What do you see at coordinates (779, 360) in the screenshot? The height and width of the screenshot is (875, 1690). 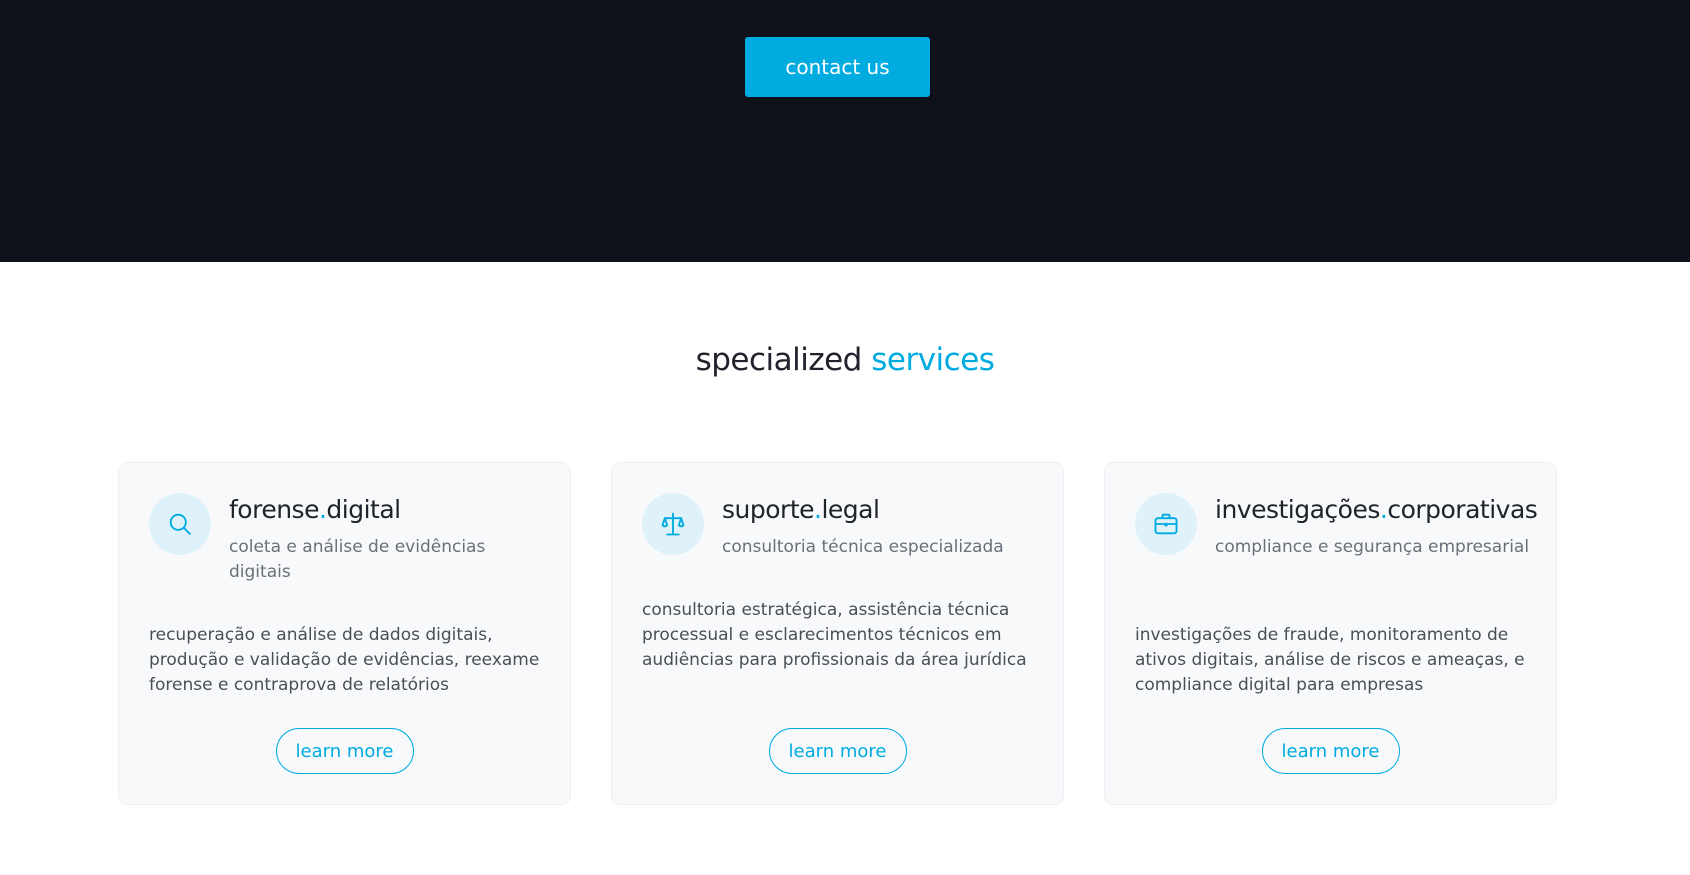 I see `section-title-main: specialized` at bounding box center [779, 360].